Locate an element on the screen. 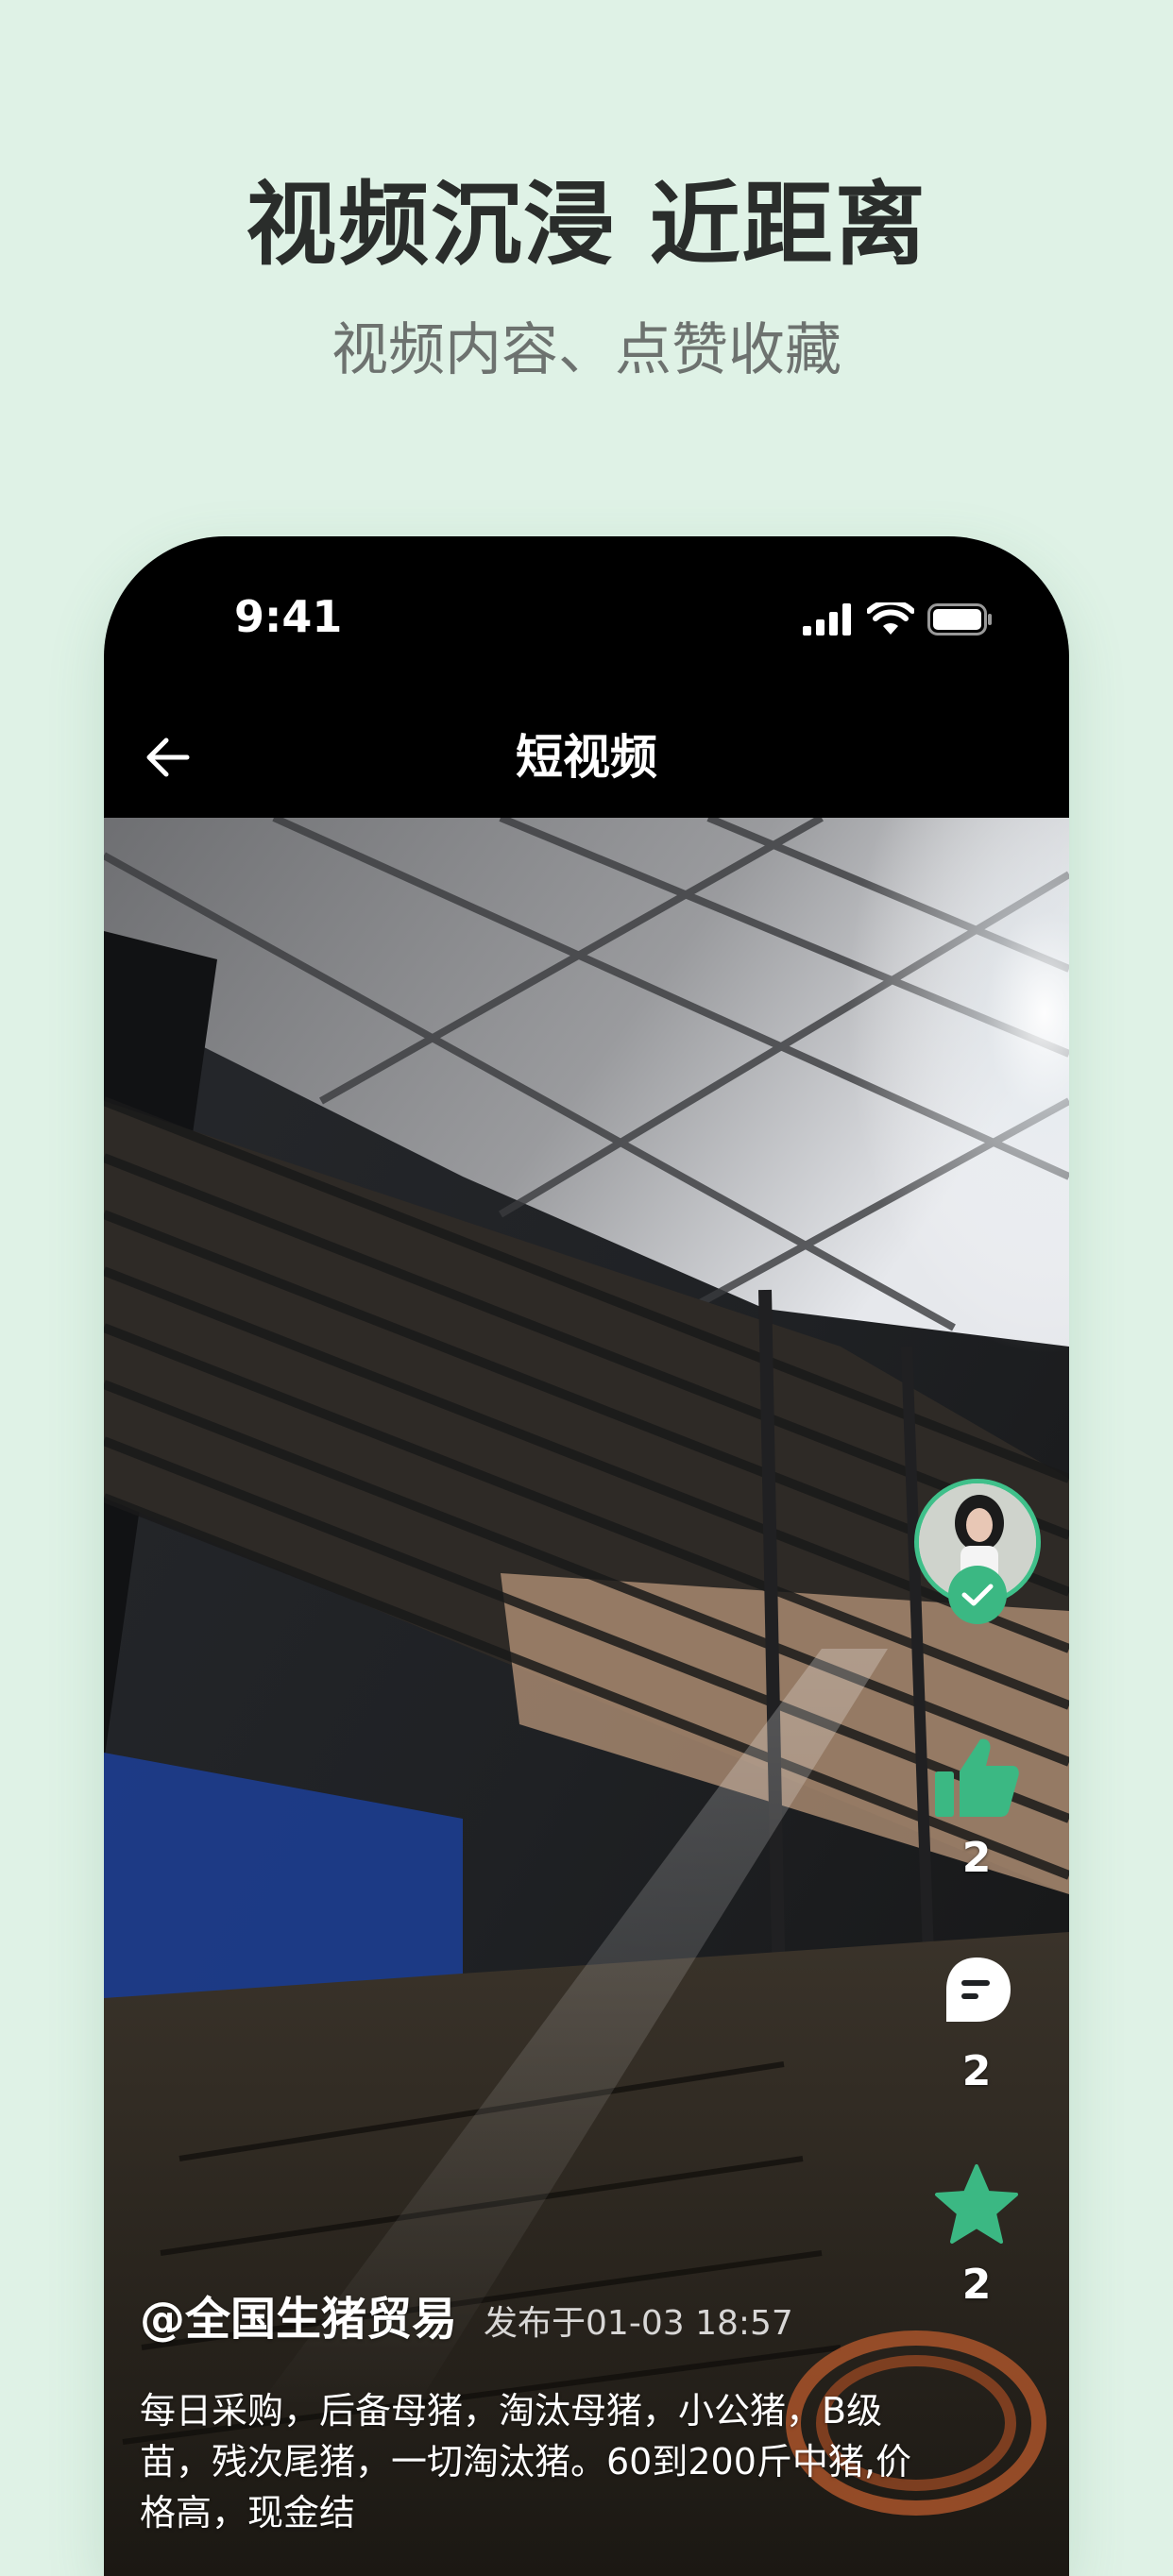  nav-bar: 短视频 is located at coordinates (586, 757).